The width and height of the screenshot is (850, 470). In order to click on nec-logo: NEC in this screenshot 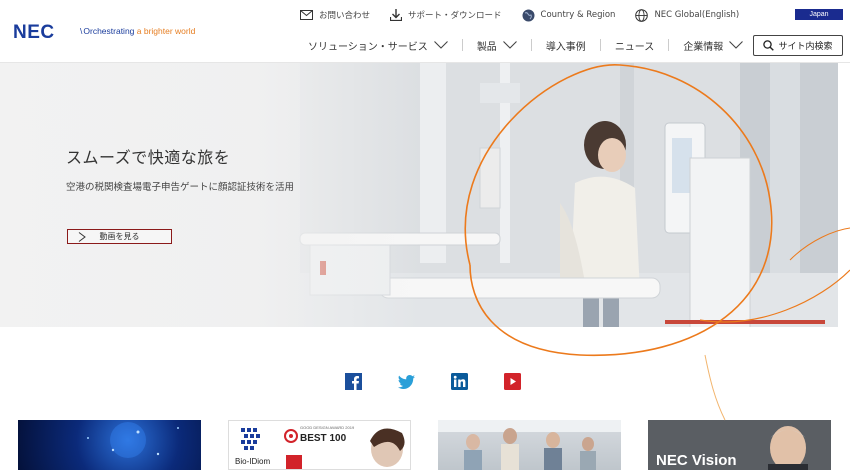, I will do `click(34, 33)`.